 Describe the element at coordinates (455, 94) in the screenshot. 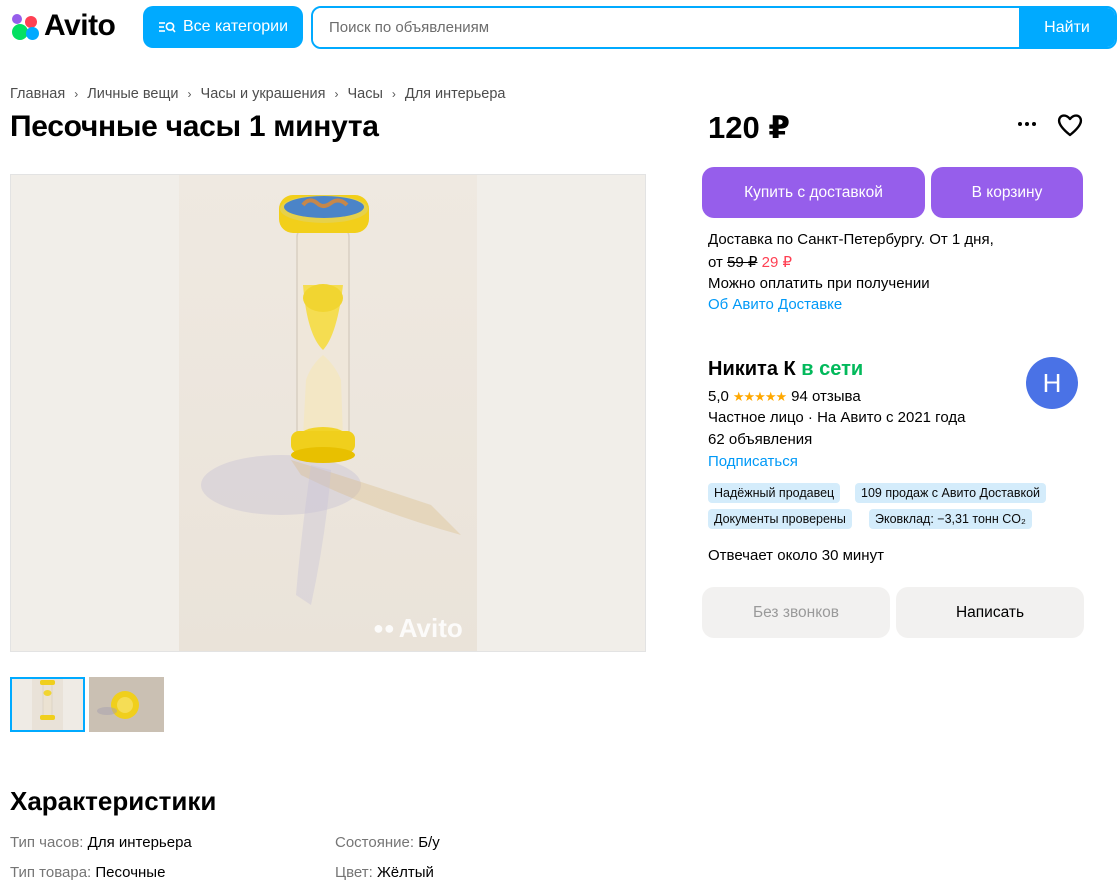

I see `breadcrumb-item-interior: Для интерьера` at that location.